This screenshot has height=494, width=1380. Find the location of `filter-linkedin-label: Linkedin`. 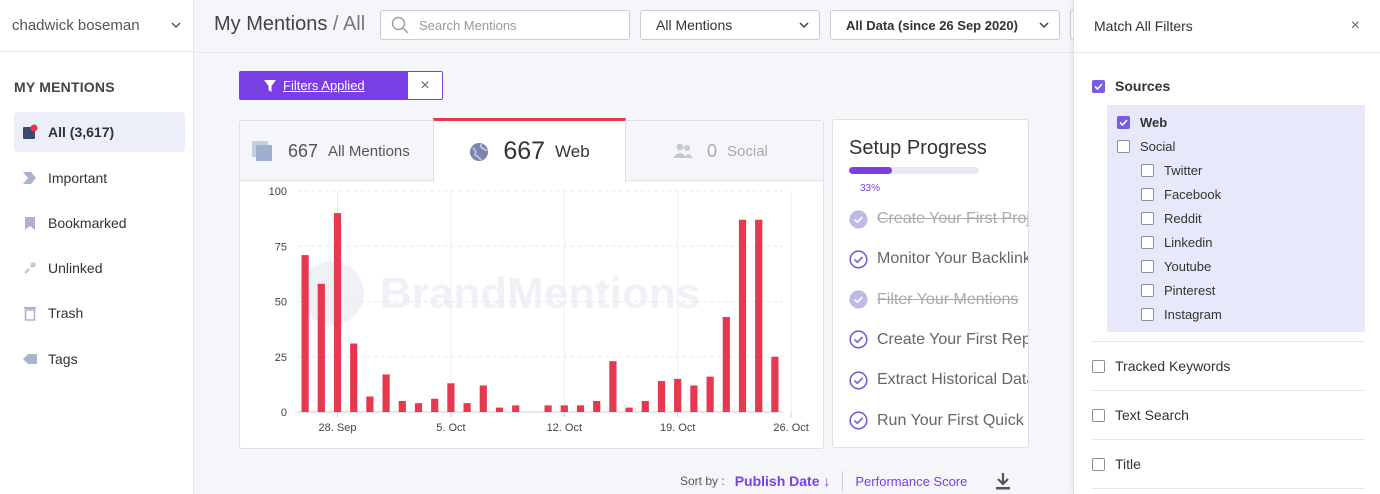

filter-linkedin-label: Linkedin is located at coordinates (1188, 242).